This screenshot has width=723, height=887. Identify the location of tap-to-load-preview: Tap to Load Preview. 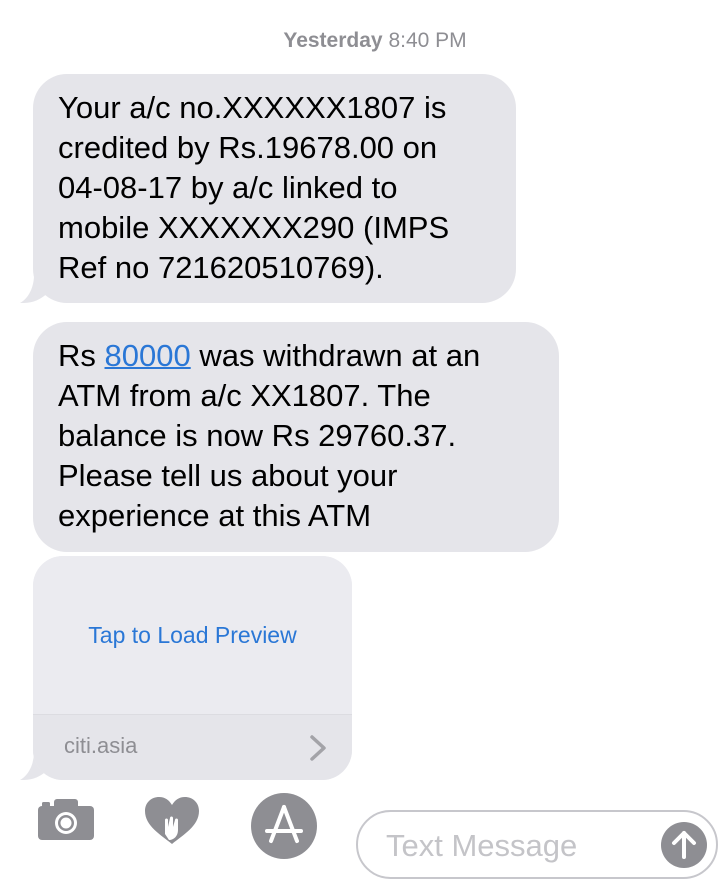
(192, 635).